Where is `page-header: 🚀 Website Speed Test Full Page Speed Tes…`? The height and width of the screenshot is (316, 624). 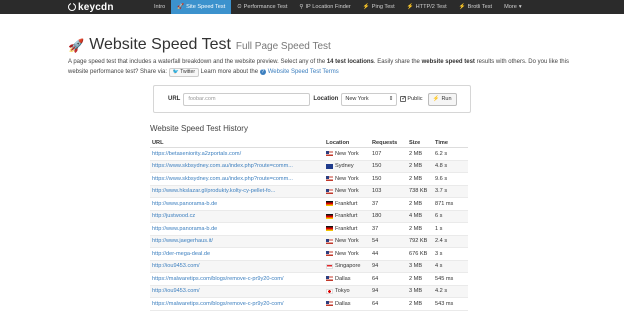
page-header: 🚀 Website Speed Test Full Page Speed Tes… is located at coordinates (199, 45).